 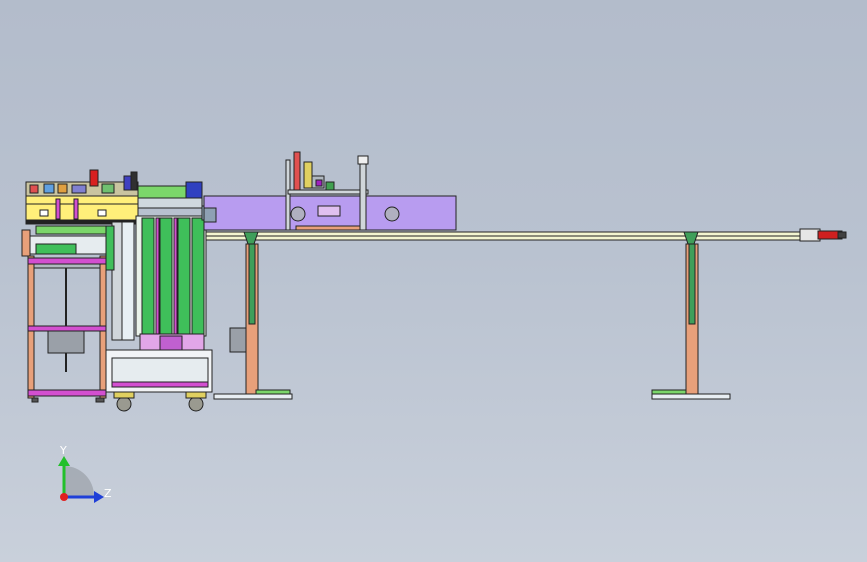 I want to click on coordinate-triad: Y Z, so click(x=85, y=473).